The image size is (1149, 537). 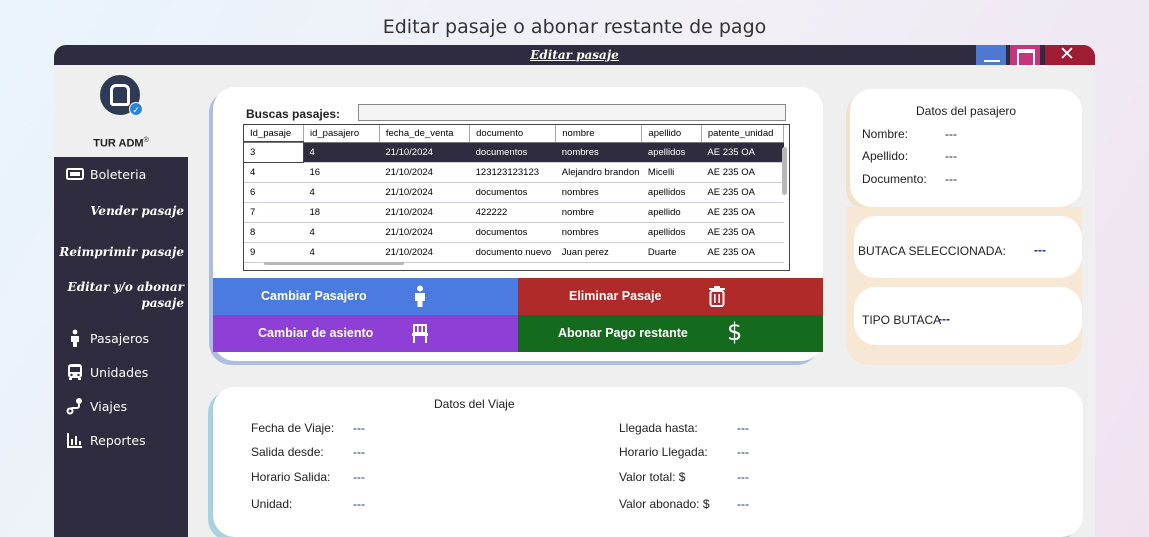 I want to click on search-label: Buscas pasajes:, so click(x=293, y=114).